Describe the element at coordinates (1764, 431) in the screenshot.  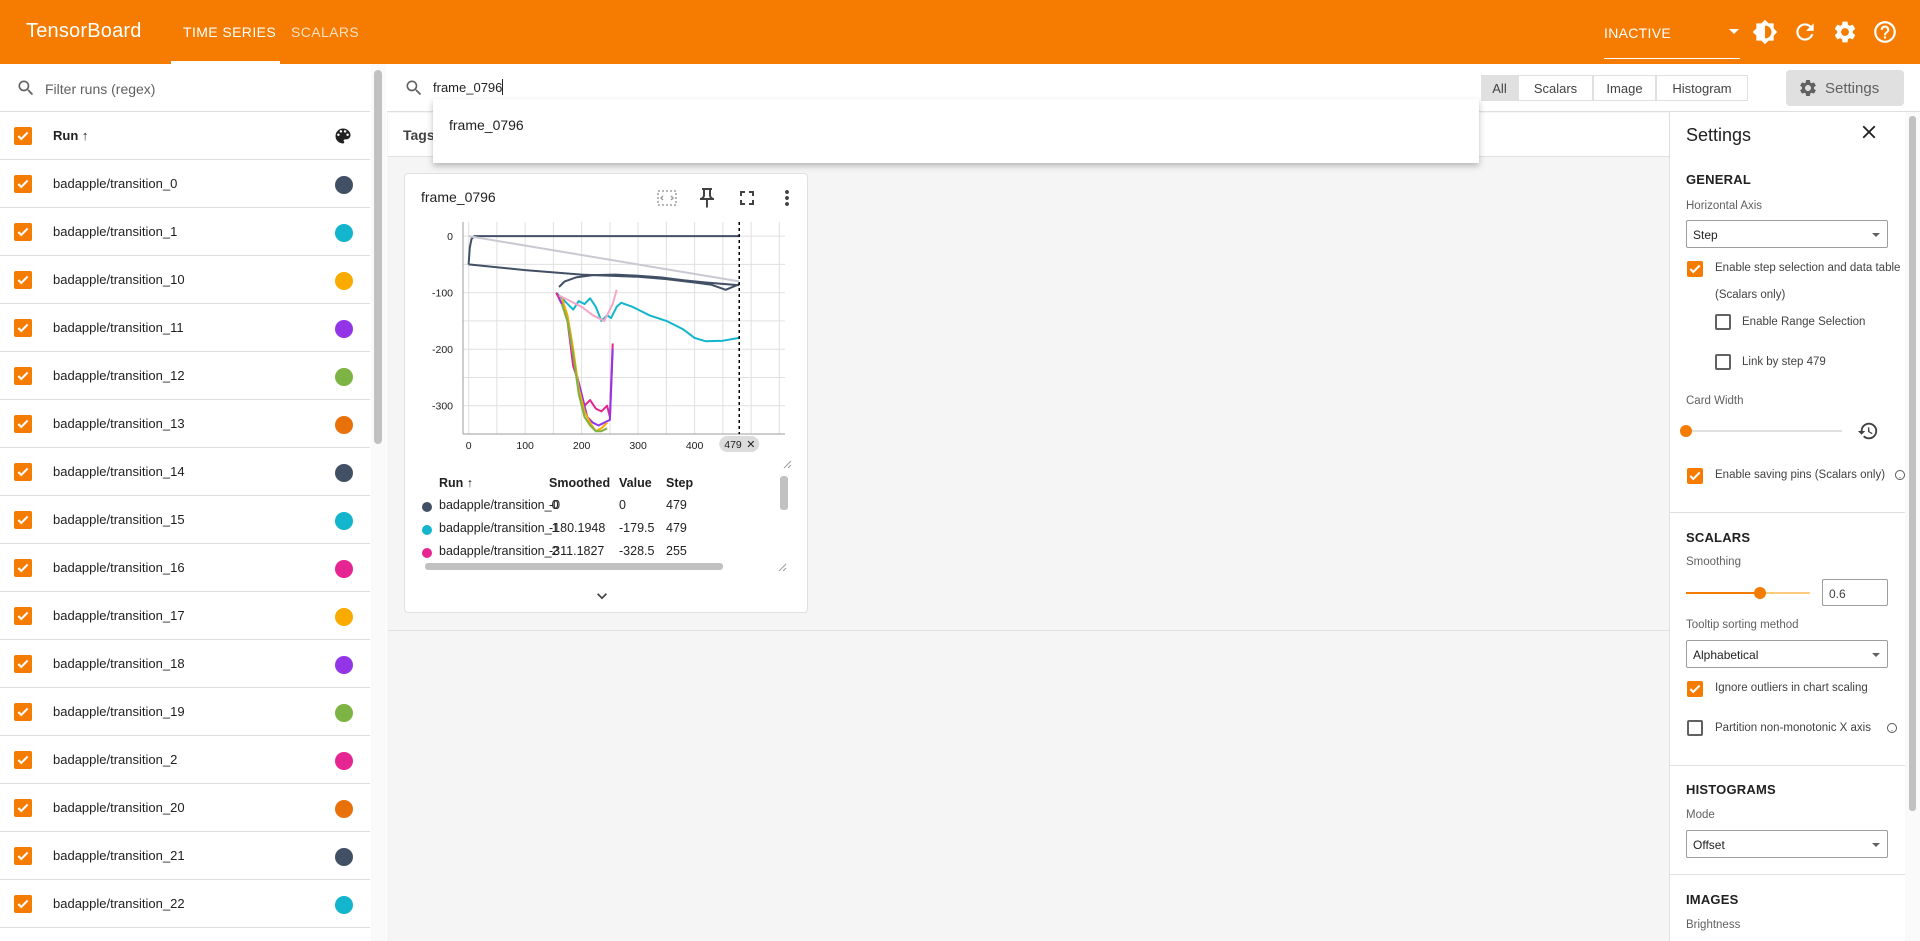
I see `card-width-track` at that location.